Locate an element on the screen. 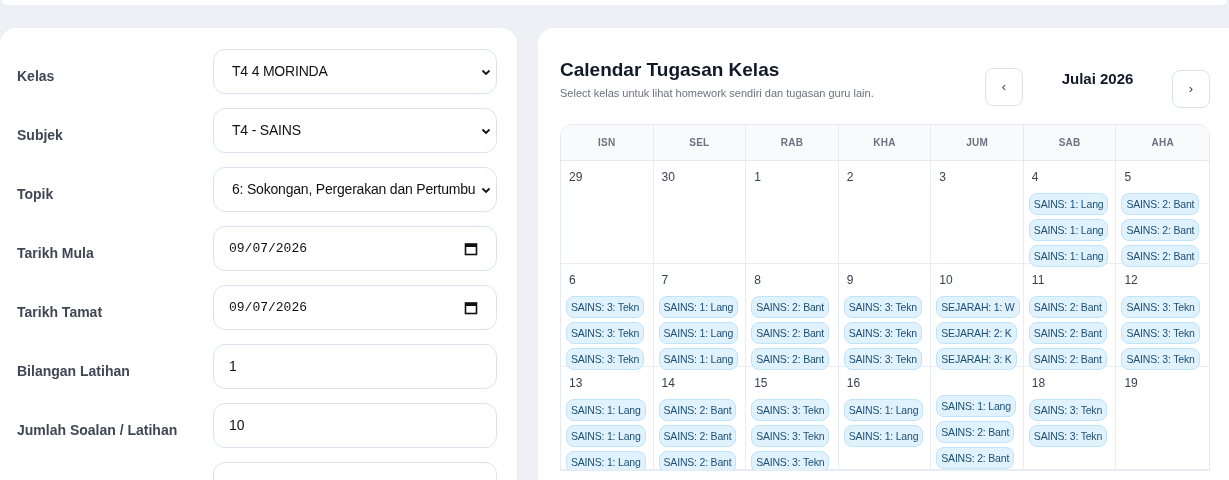 Image resolution: width=1229 pixels, height=480 pixels. field-label: Bilangan Latihan is located at coordinates (73, 370).